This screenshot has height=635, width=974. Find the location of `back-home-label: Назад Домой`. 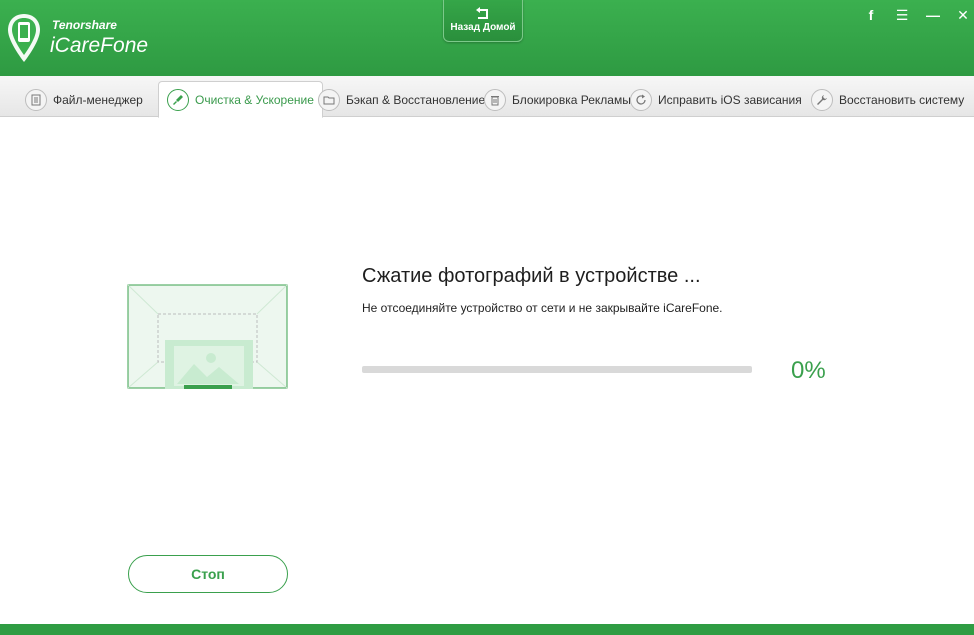

back-home-label: Назад Домой is located at coordinates (483, 27).